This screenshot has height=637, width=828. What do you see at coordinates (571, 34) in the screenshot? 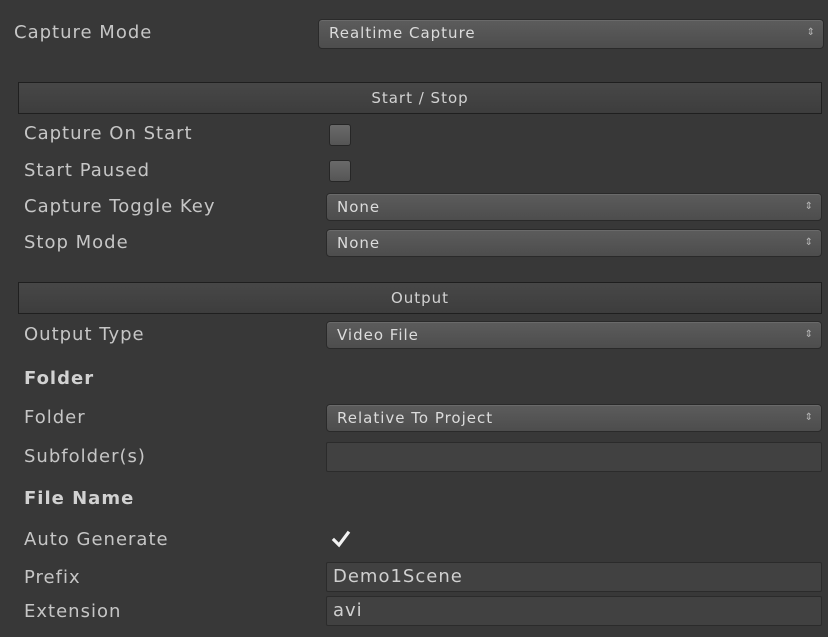
I see `capture-mode-dropdown: Realtime Capture ⇕` at bounding box center [571, 34].